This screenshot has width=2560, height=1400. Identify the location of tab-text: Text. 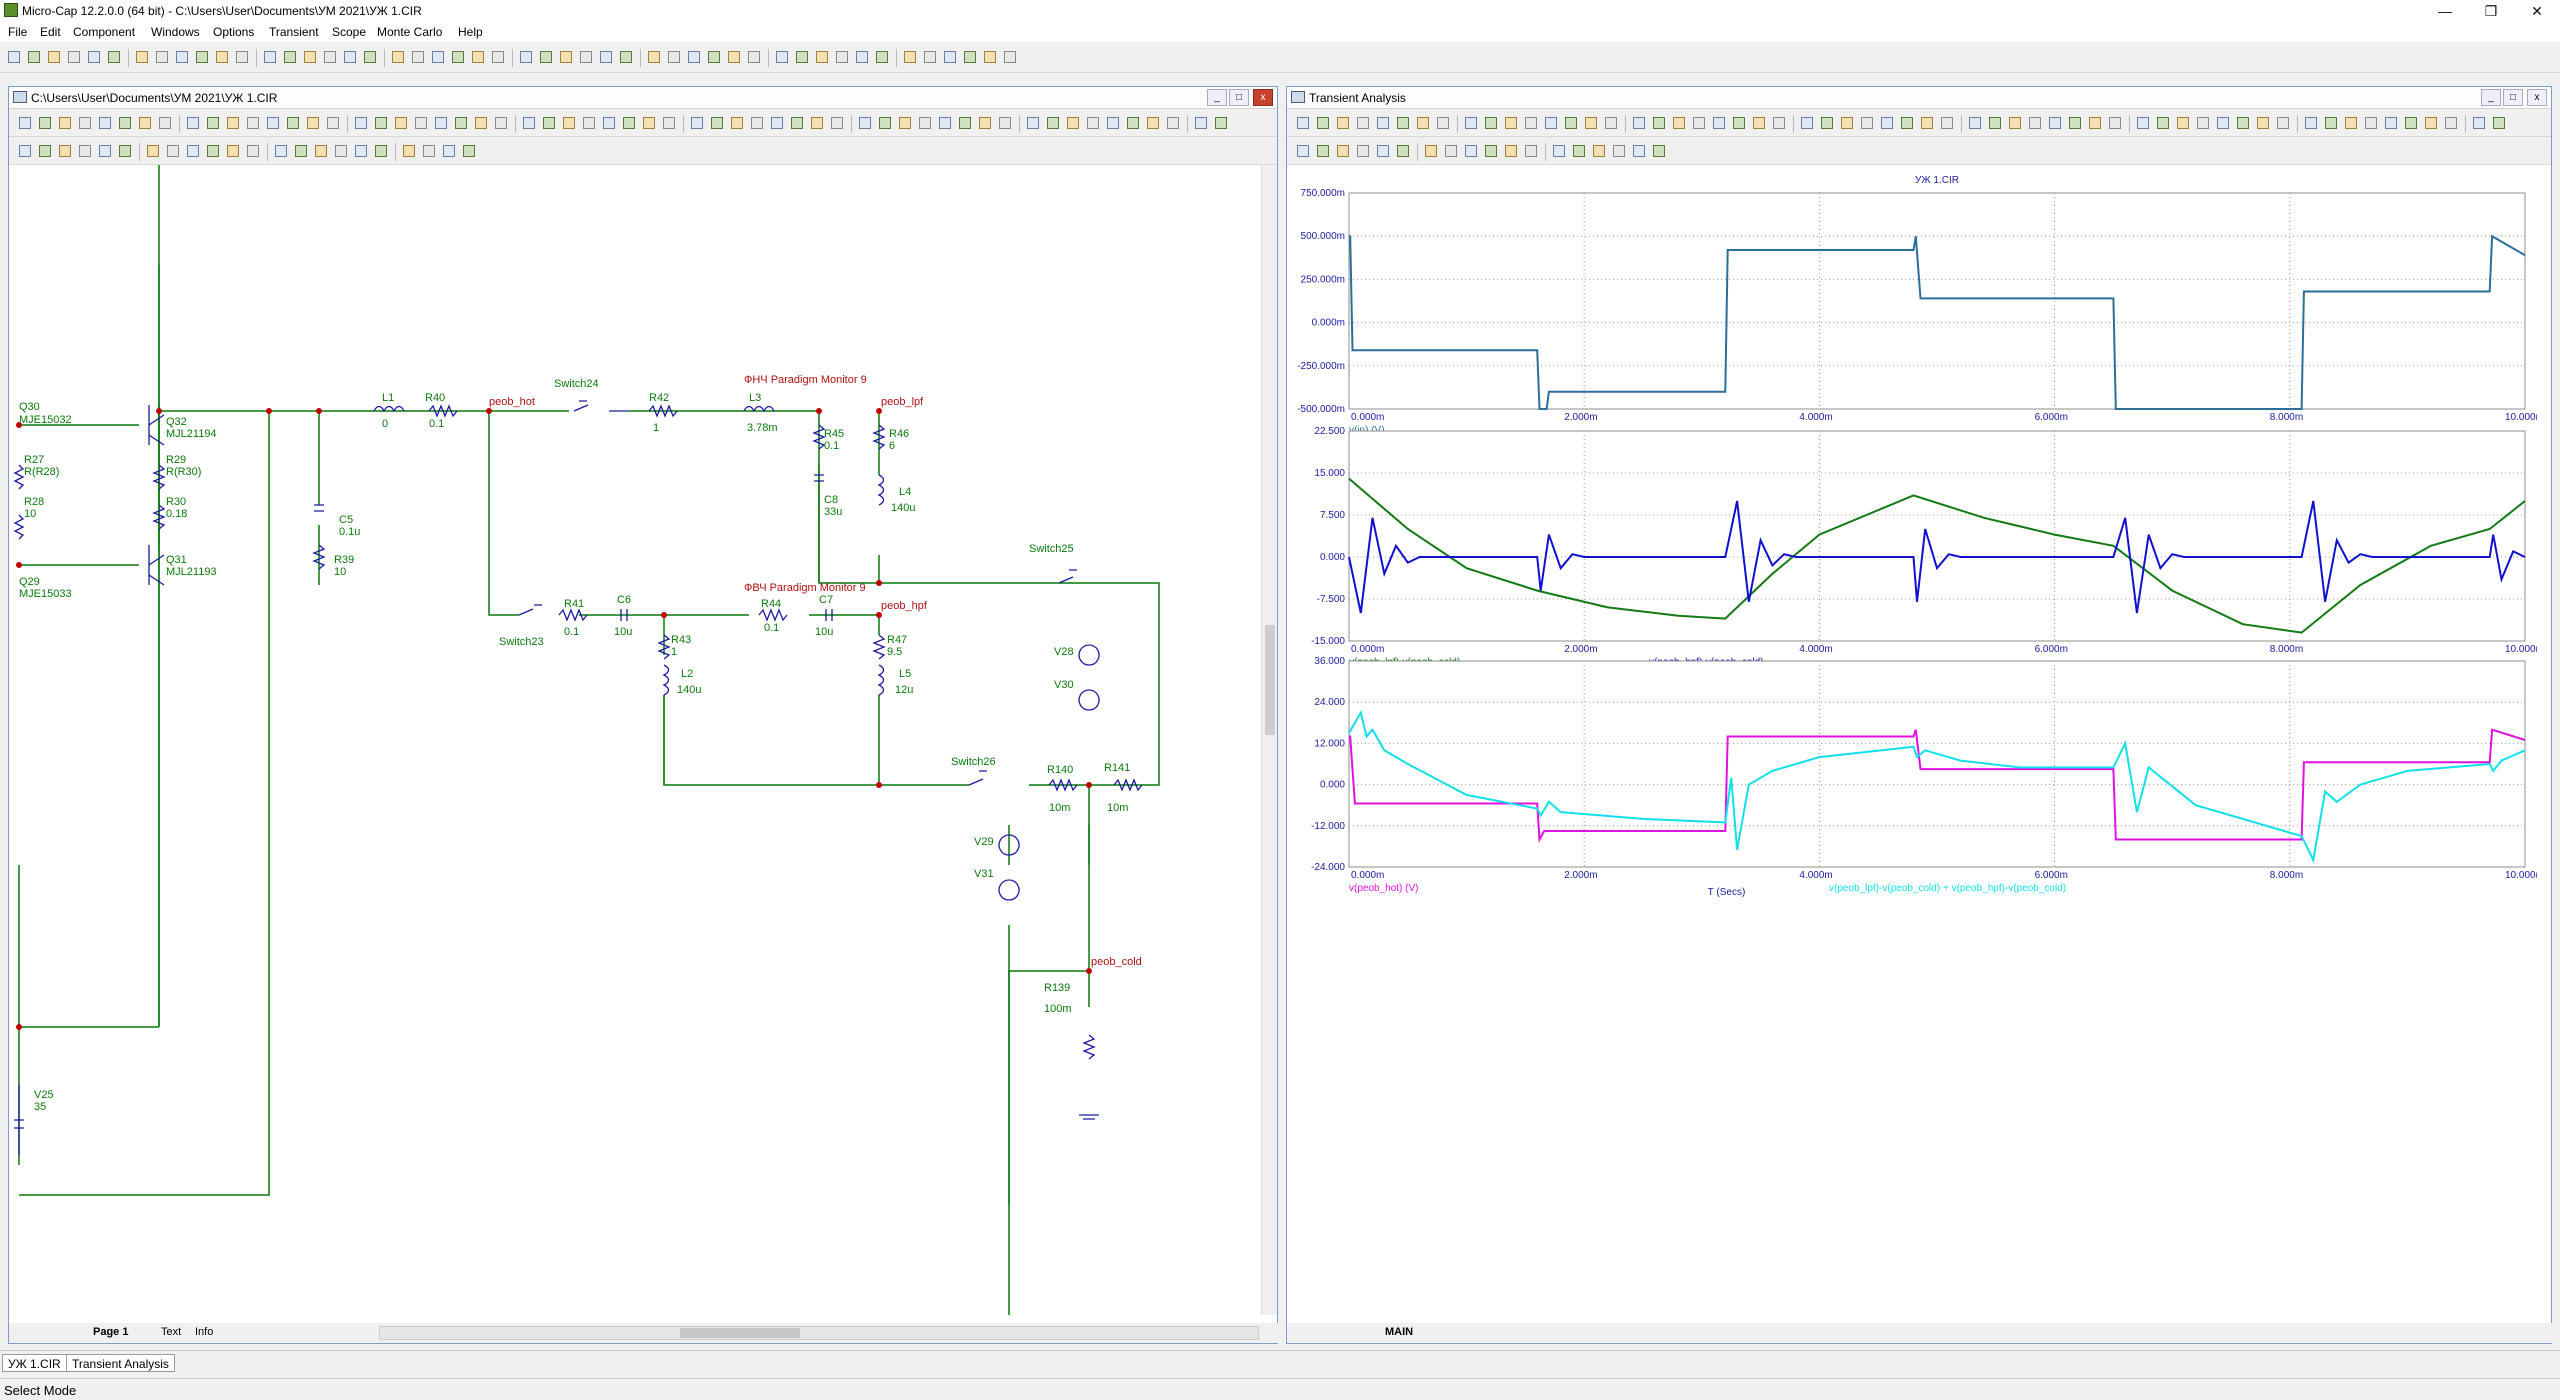
(171, 1333).